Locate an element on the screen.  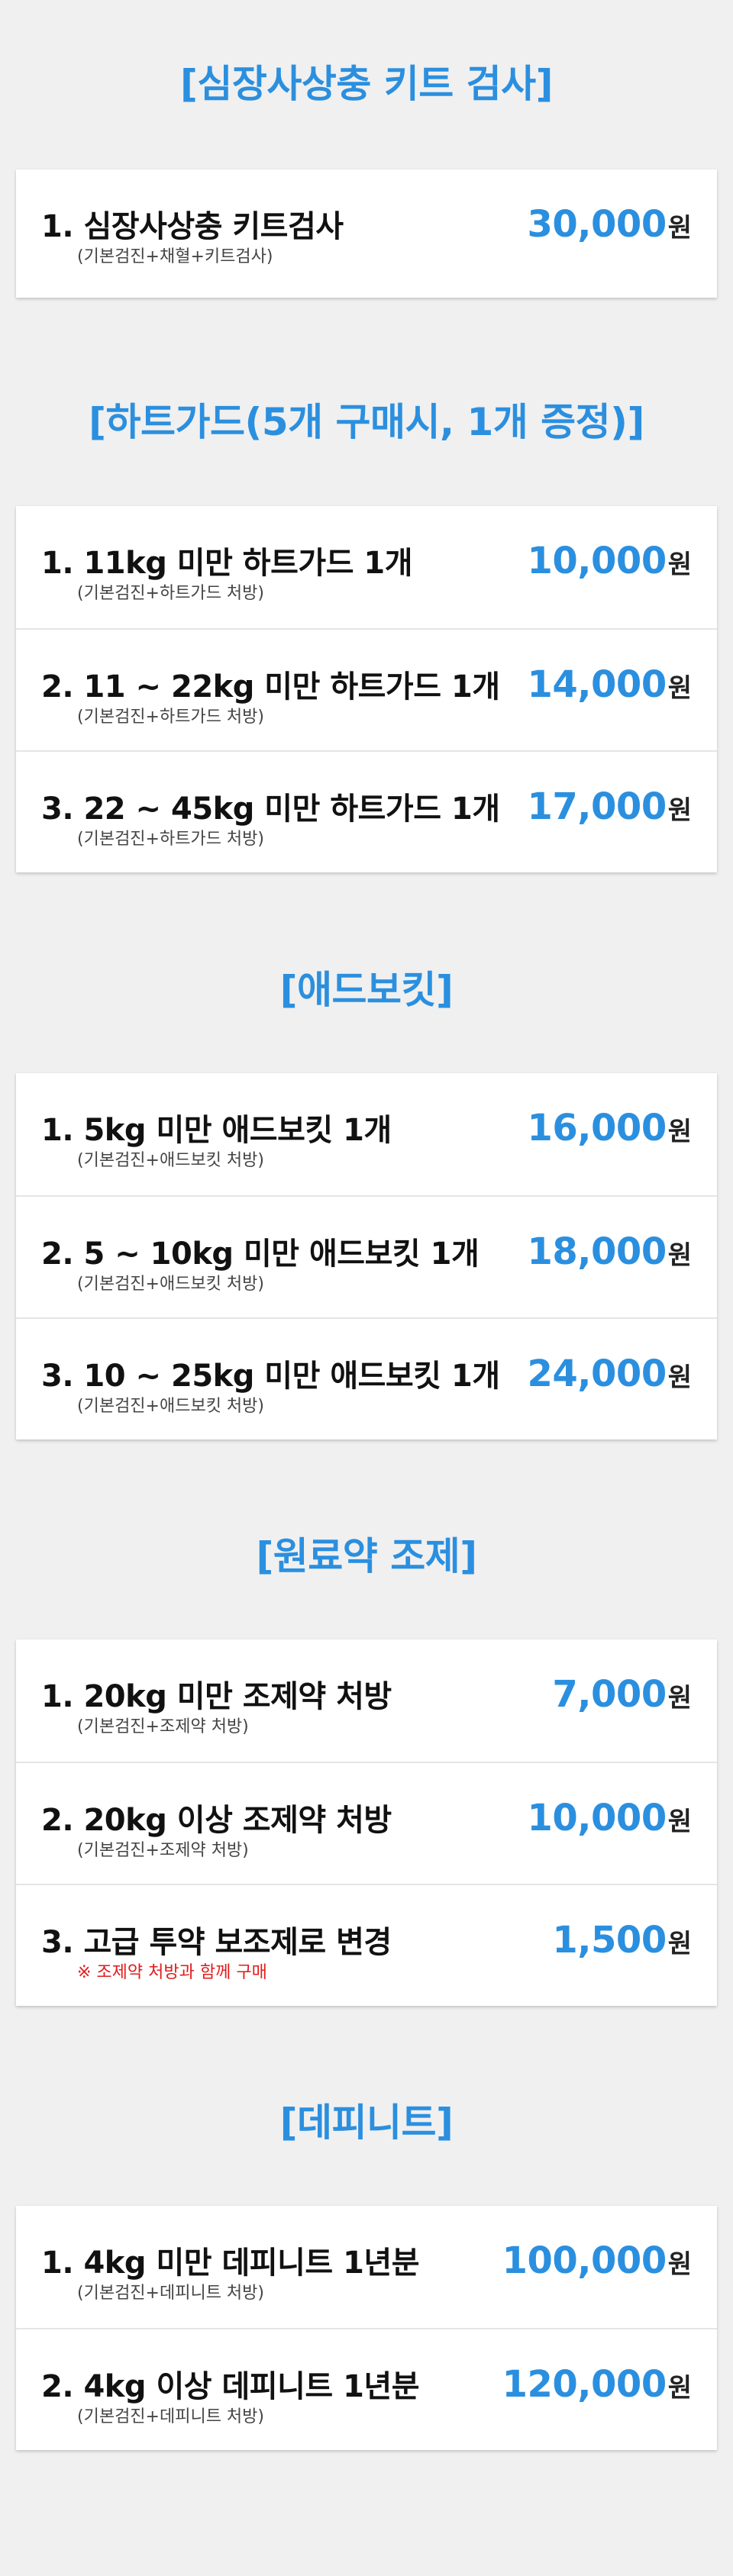
item-price: 30,000원 is located at coordinates (609, 224).